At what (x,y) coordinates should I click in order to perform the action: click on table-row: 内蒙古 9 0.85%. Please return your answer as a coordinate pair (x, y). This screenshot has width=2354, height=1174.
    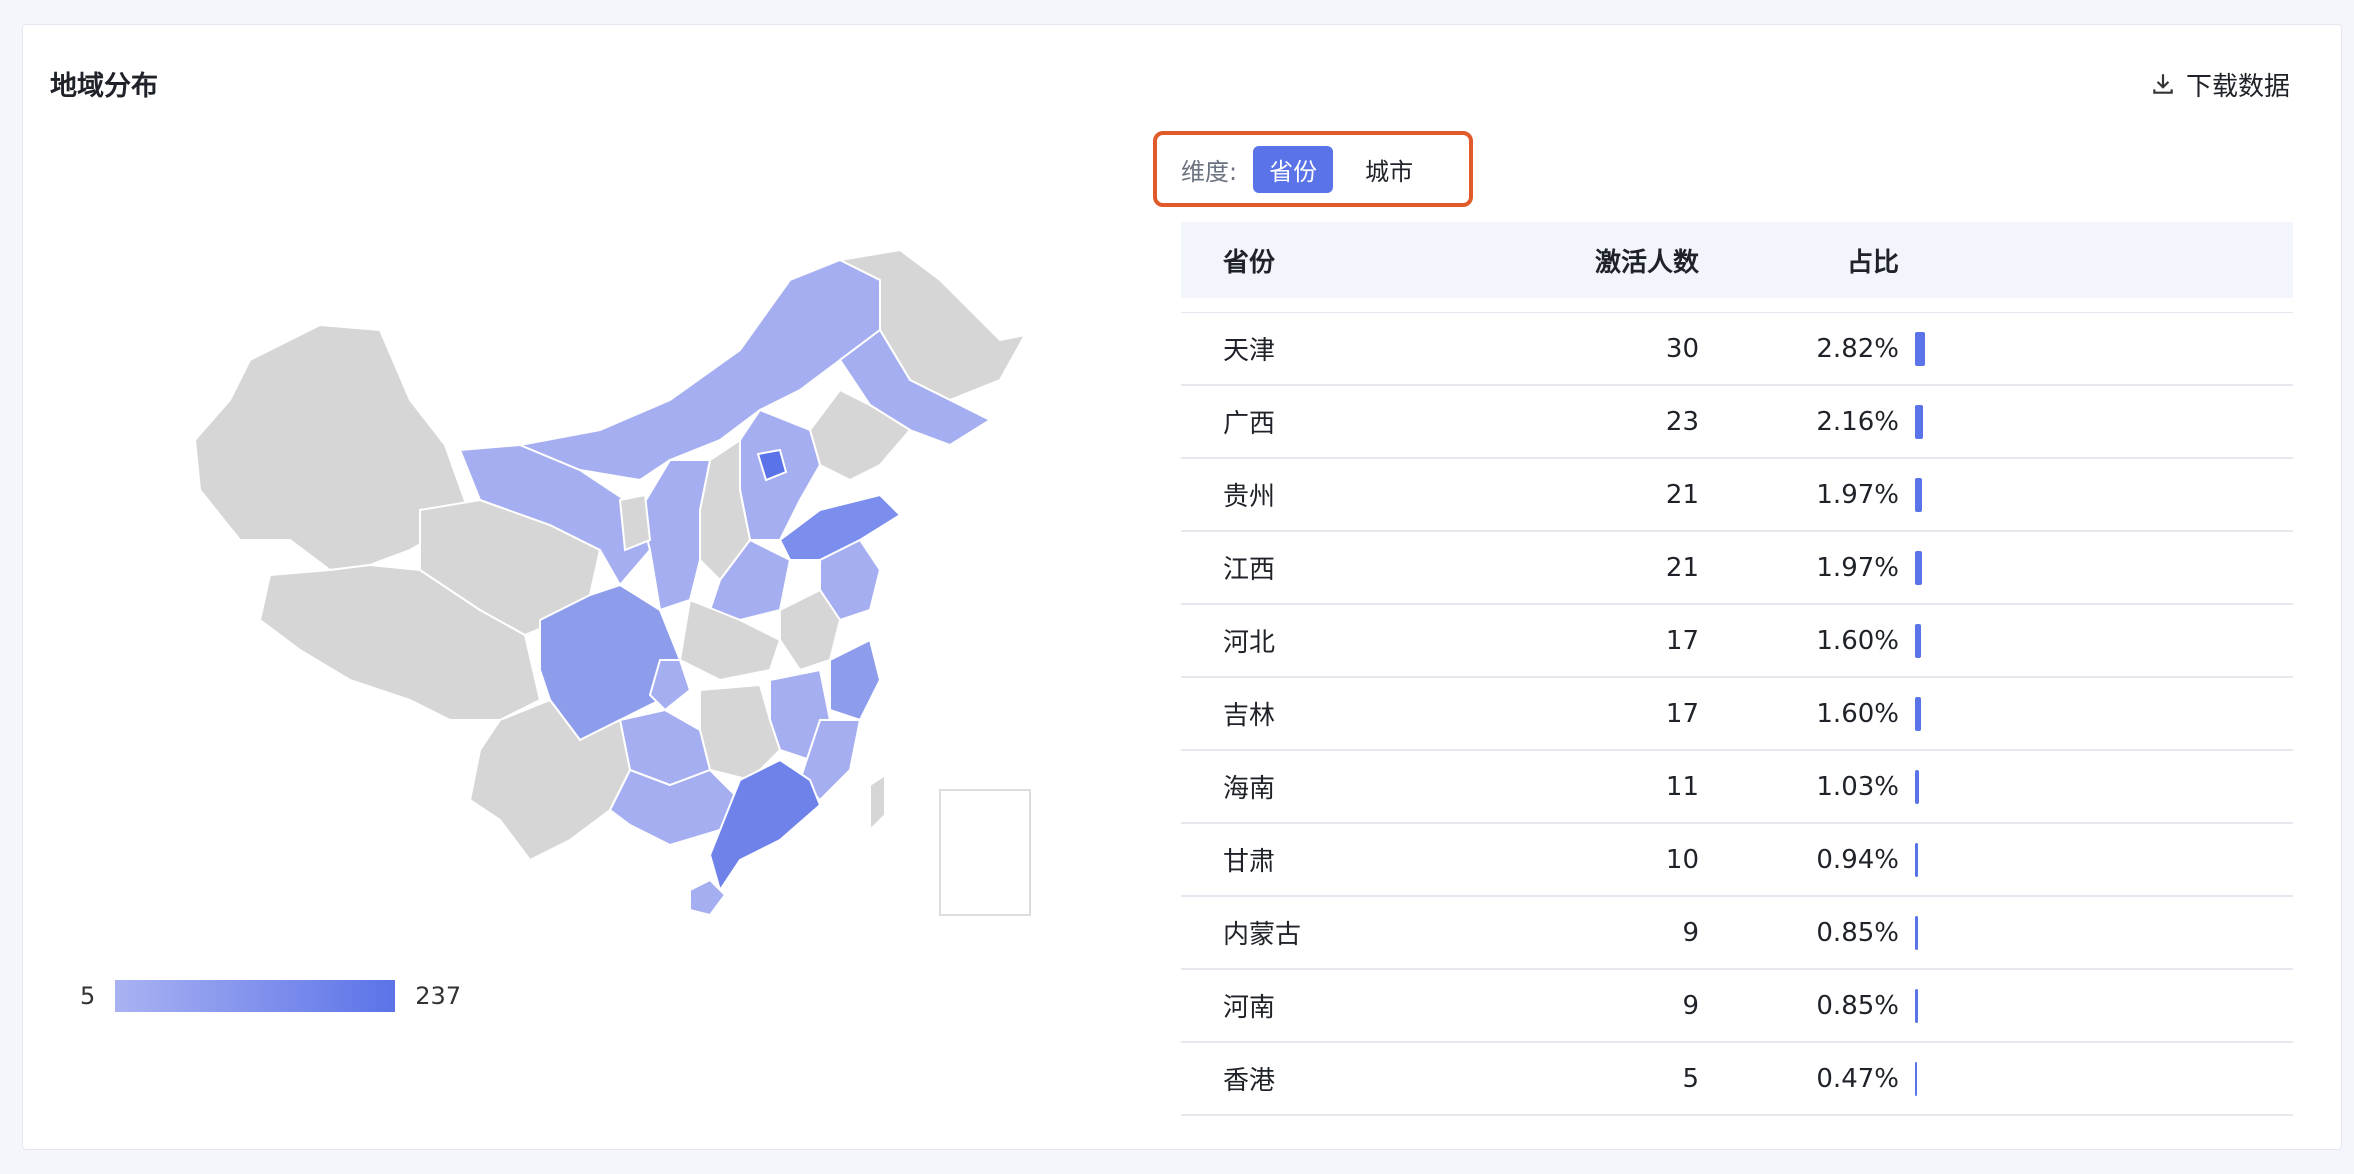
    Looking at the image, I should click on (1737, 933).